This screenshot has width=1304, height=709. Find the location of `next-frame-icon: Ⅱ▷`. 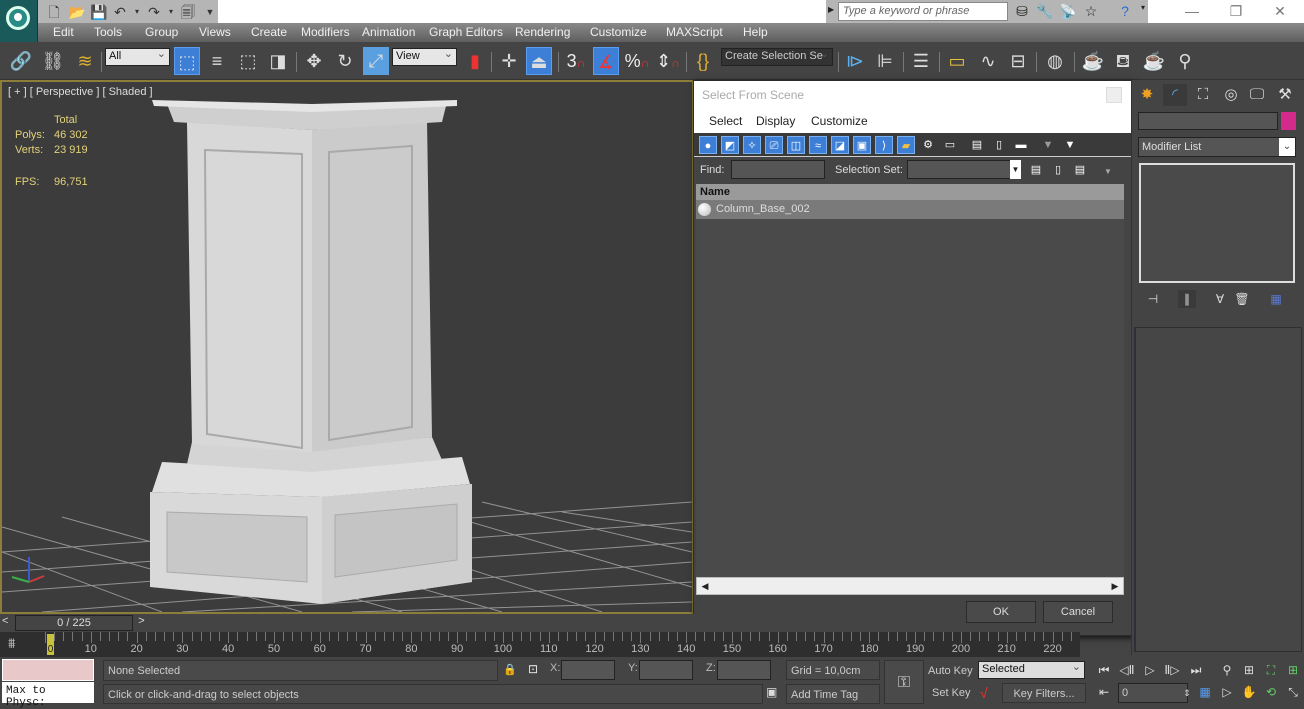

next-frame-icon: Ⅱ▷ is located at coordinates (1172, 670).